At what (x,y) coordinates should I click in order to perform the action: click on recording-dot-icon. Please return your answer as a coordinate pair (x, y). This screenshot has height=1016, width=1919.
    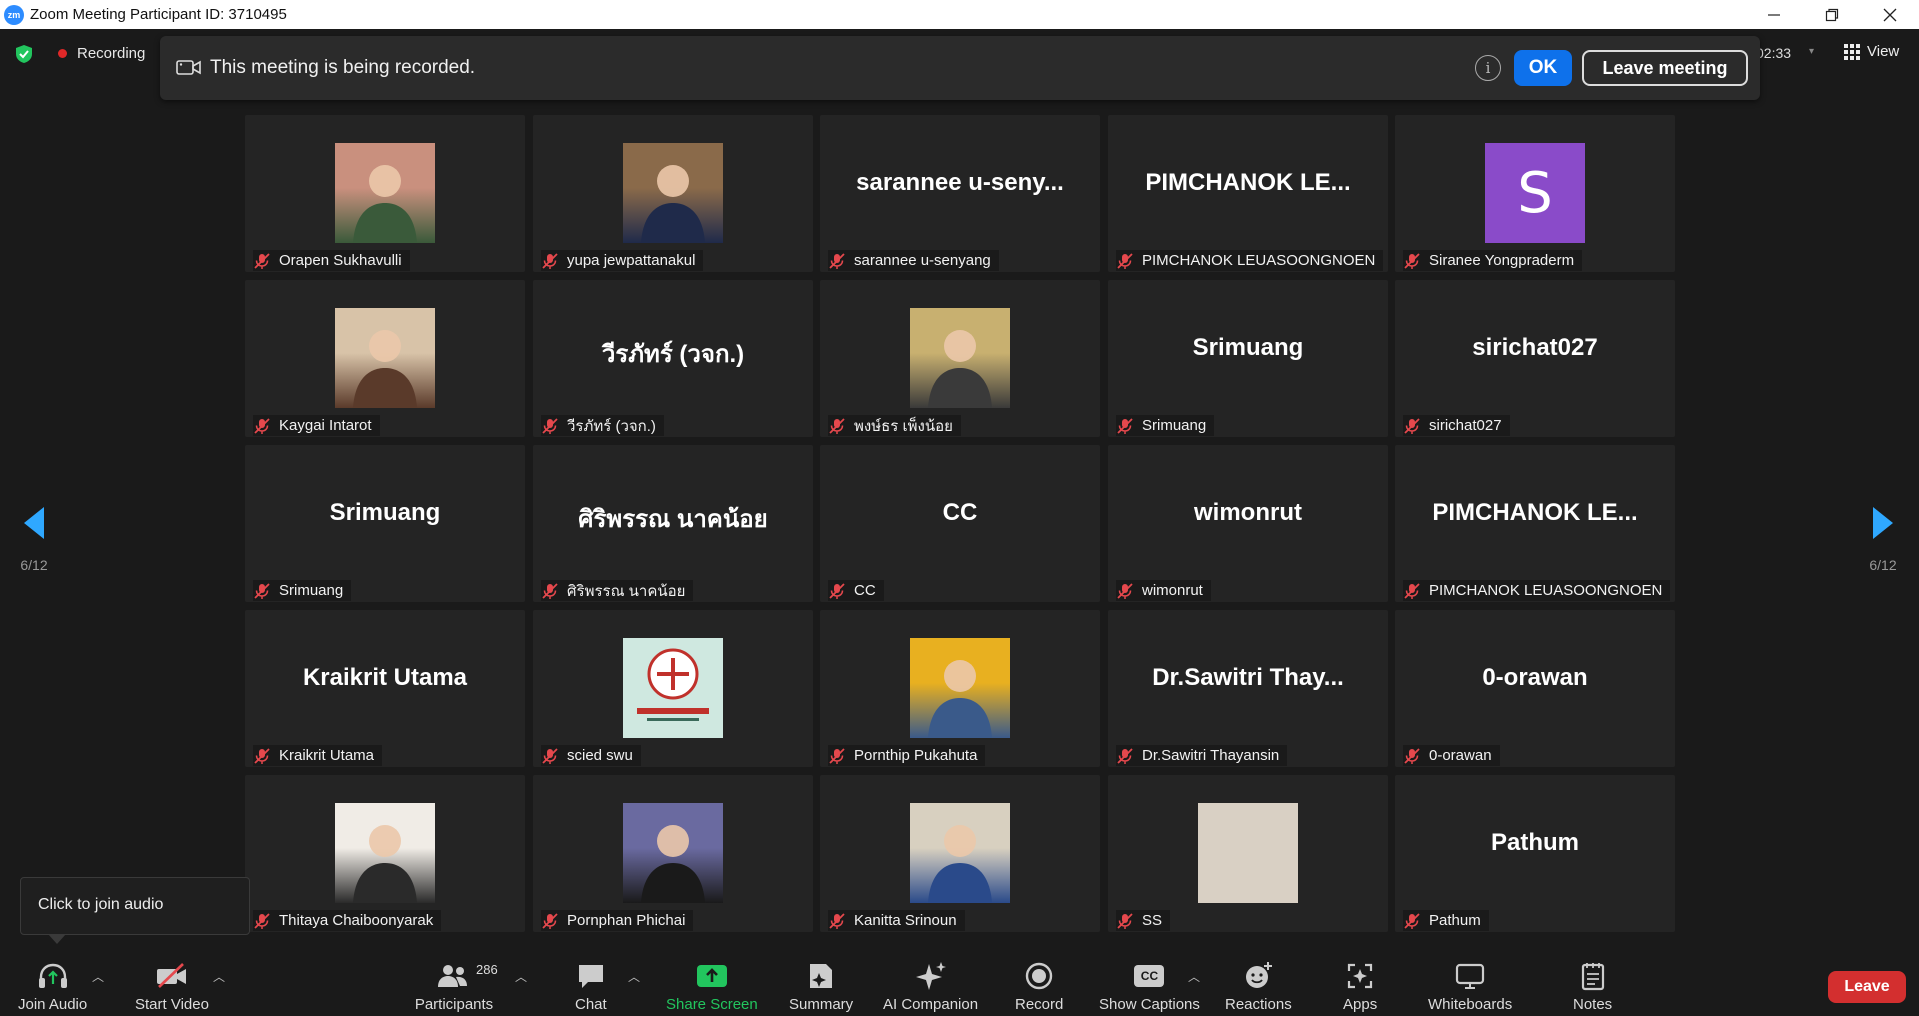
    Looking at the image, I should click on (62, 53).